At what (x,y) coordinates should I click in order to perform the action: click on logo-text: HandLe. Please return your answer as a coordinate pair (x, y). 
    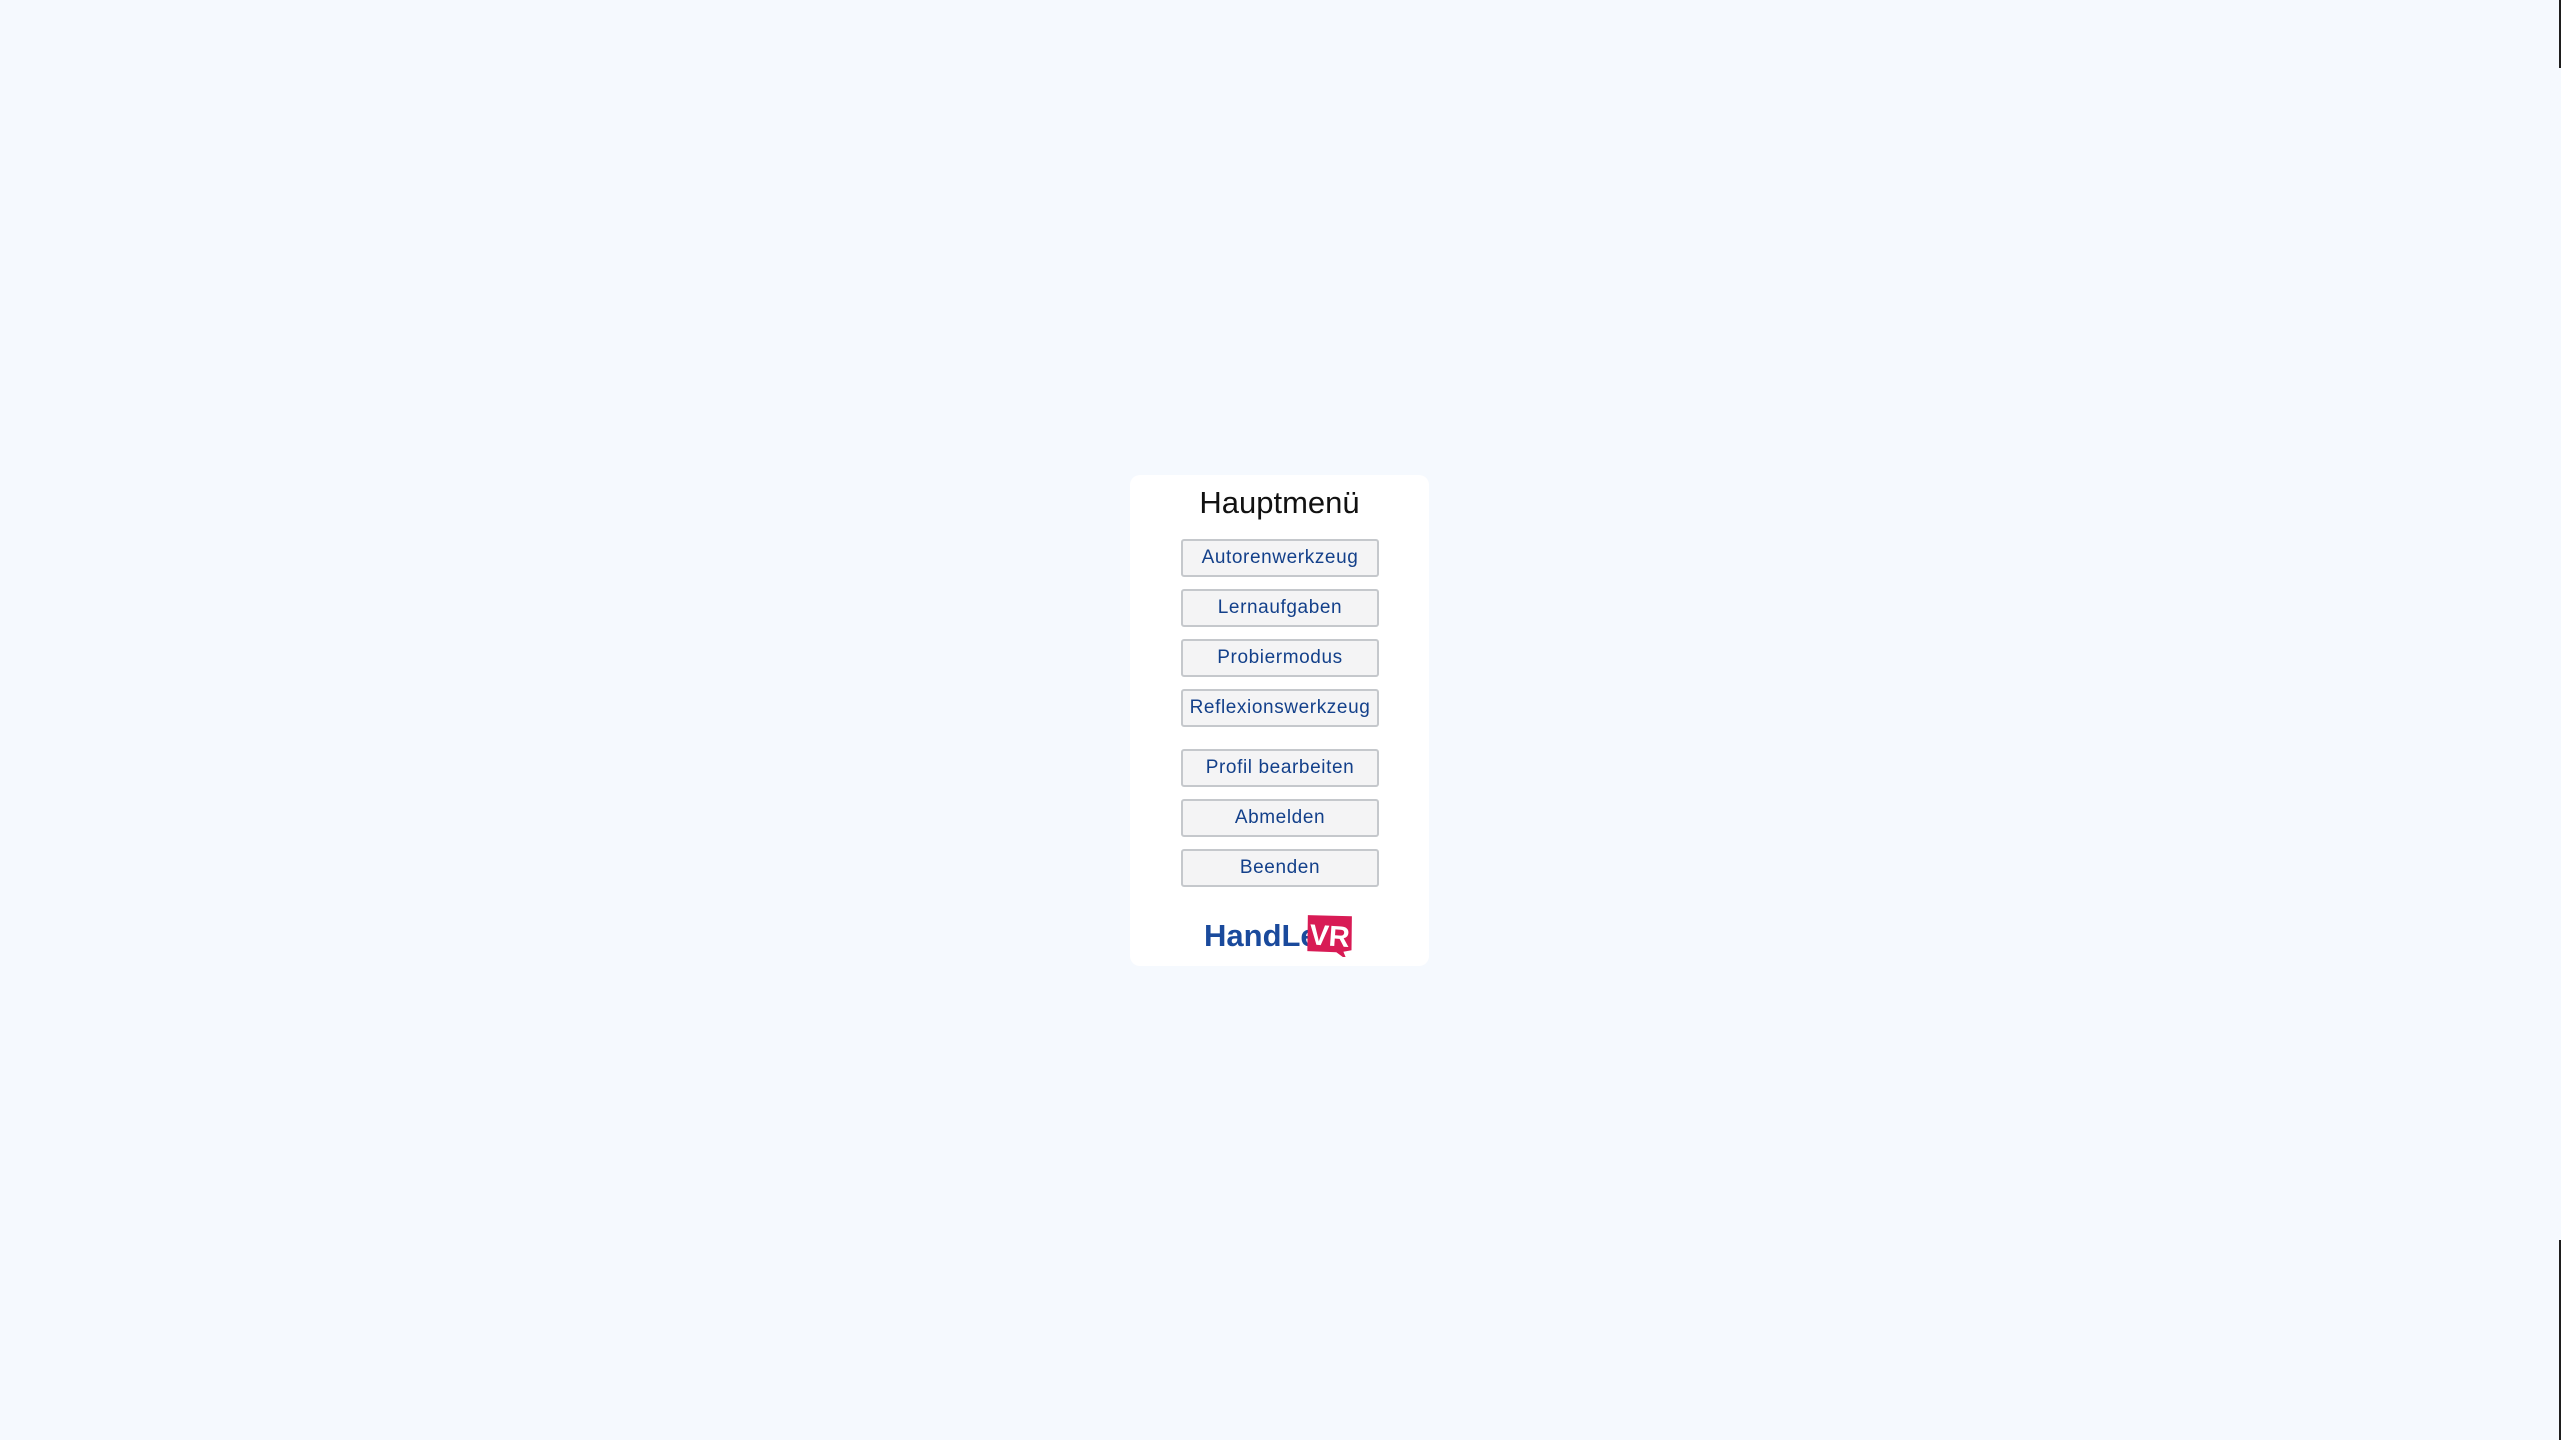
    Looking at the image, I should click on (1261, 935).